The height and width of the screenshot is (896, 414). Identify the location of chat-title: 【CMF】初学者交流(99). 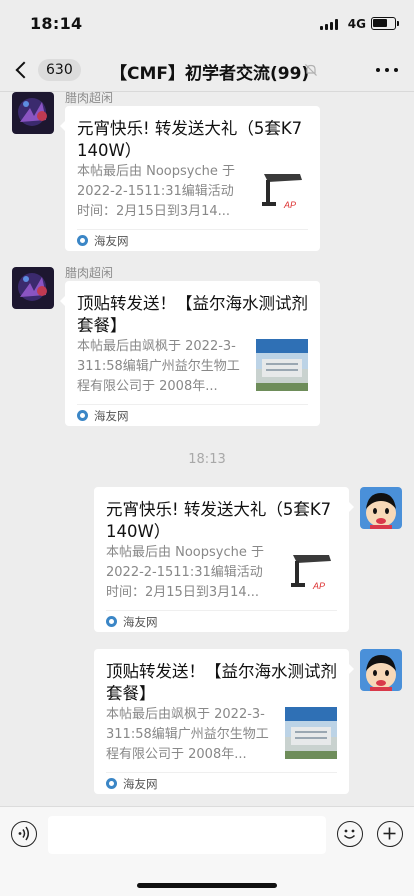
(210, 74).